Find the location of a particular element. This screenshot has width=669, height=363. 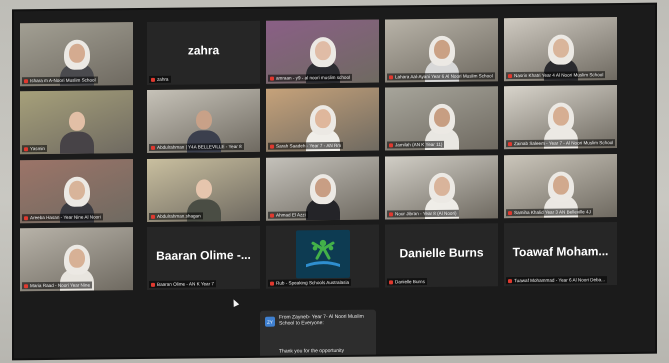

participant-name-text: Abdulrahman.shagan is located at coordinates (179, 216).